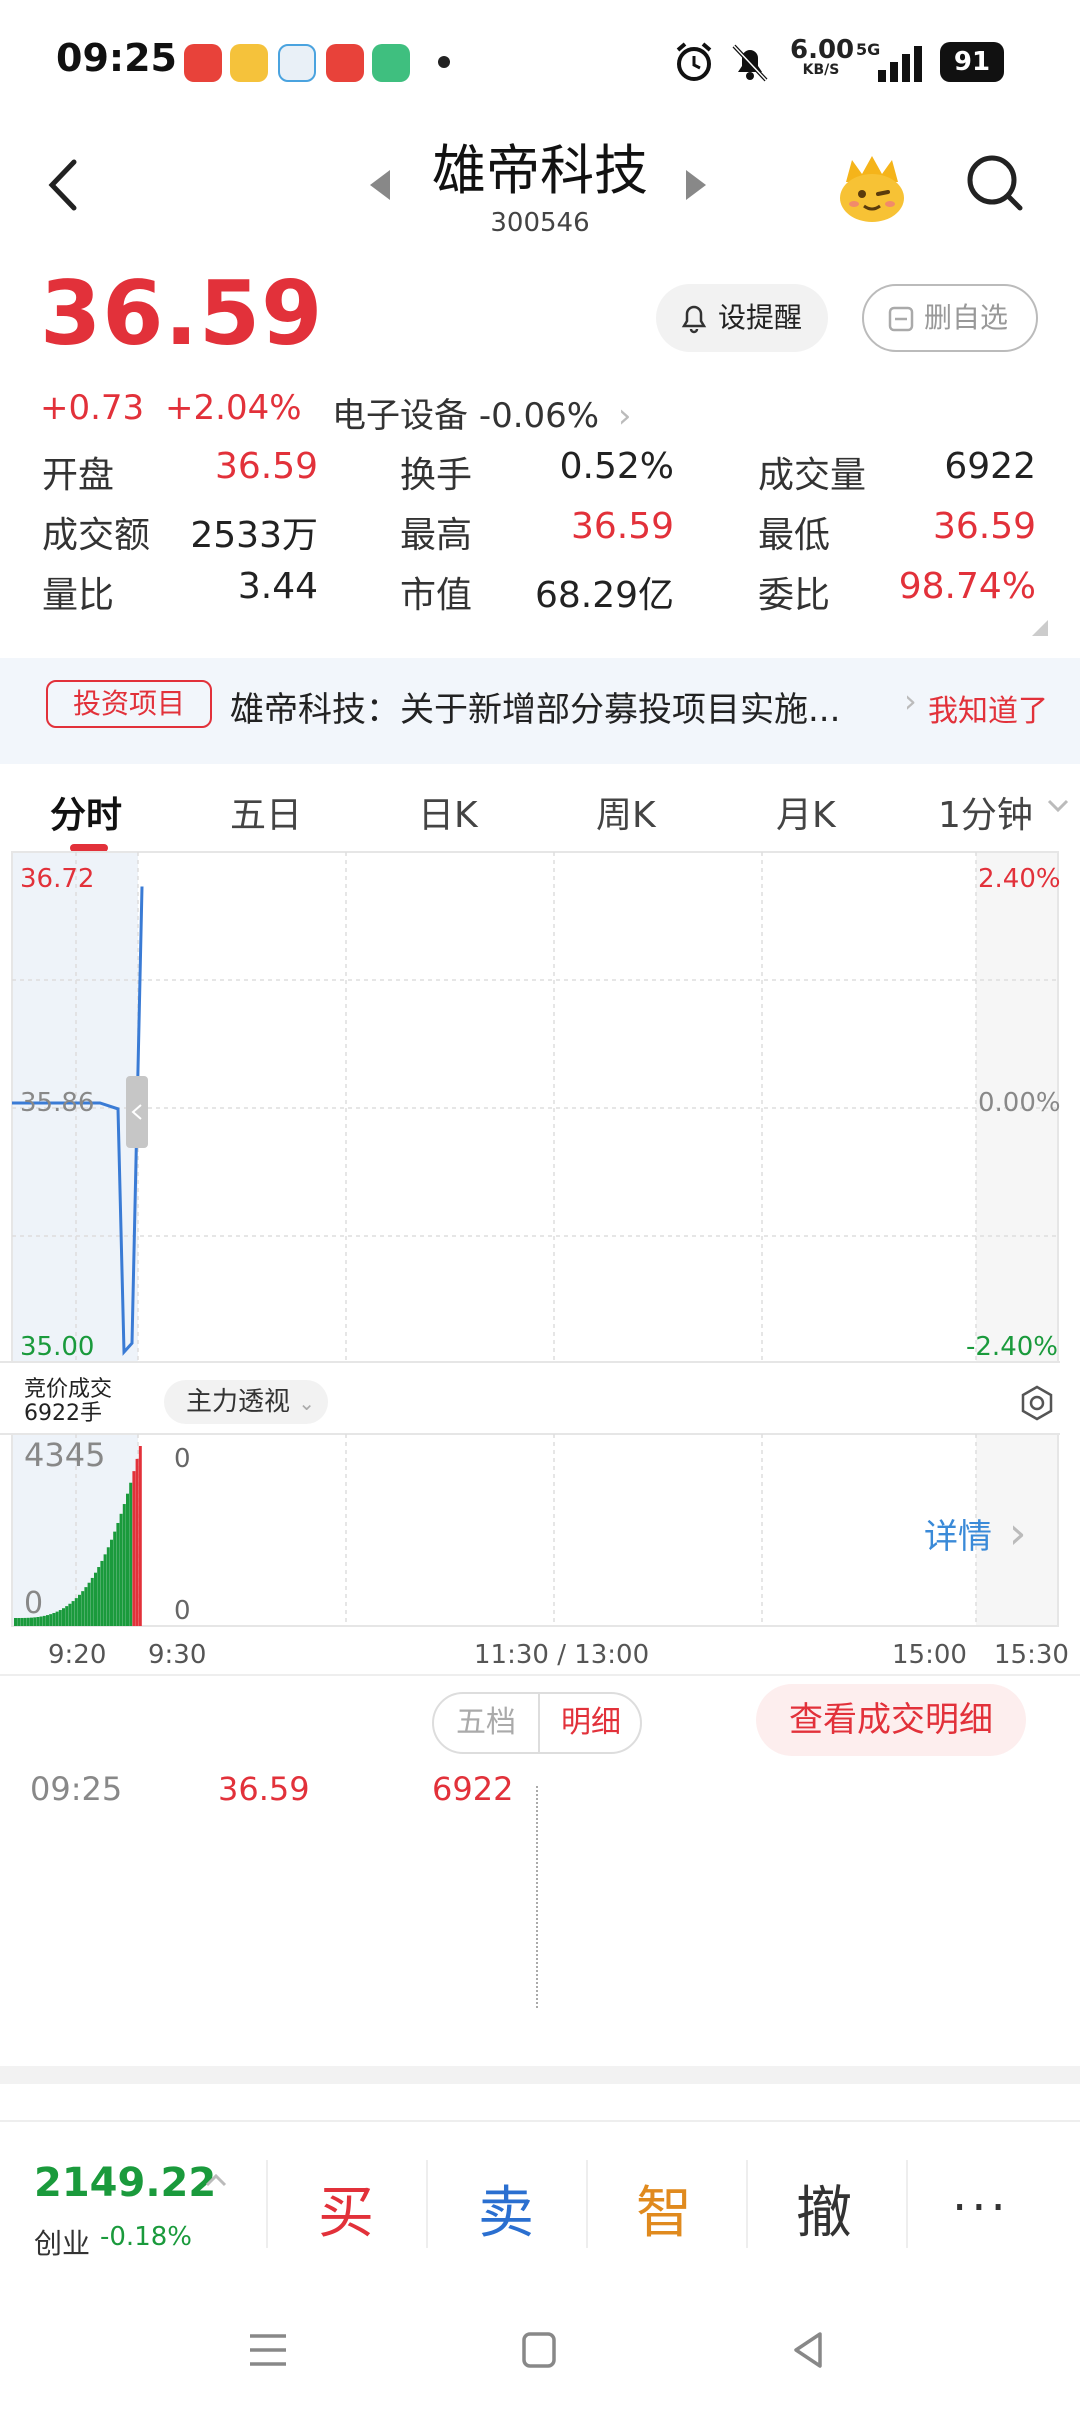  What do you see at coordinates (254, 535) in the screenshot?
I see `metric-value: 2533万` at bounding box center [254, 535].